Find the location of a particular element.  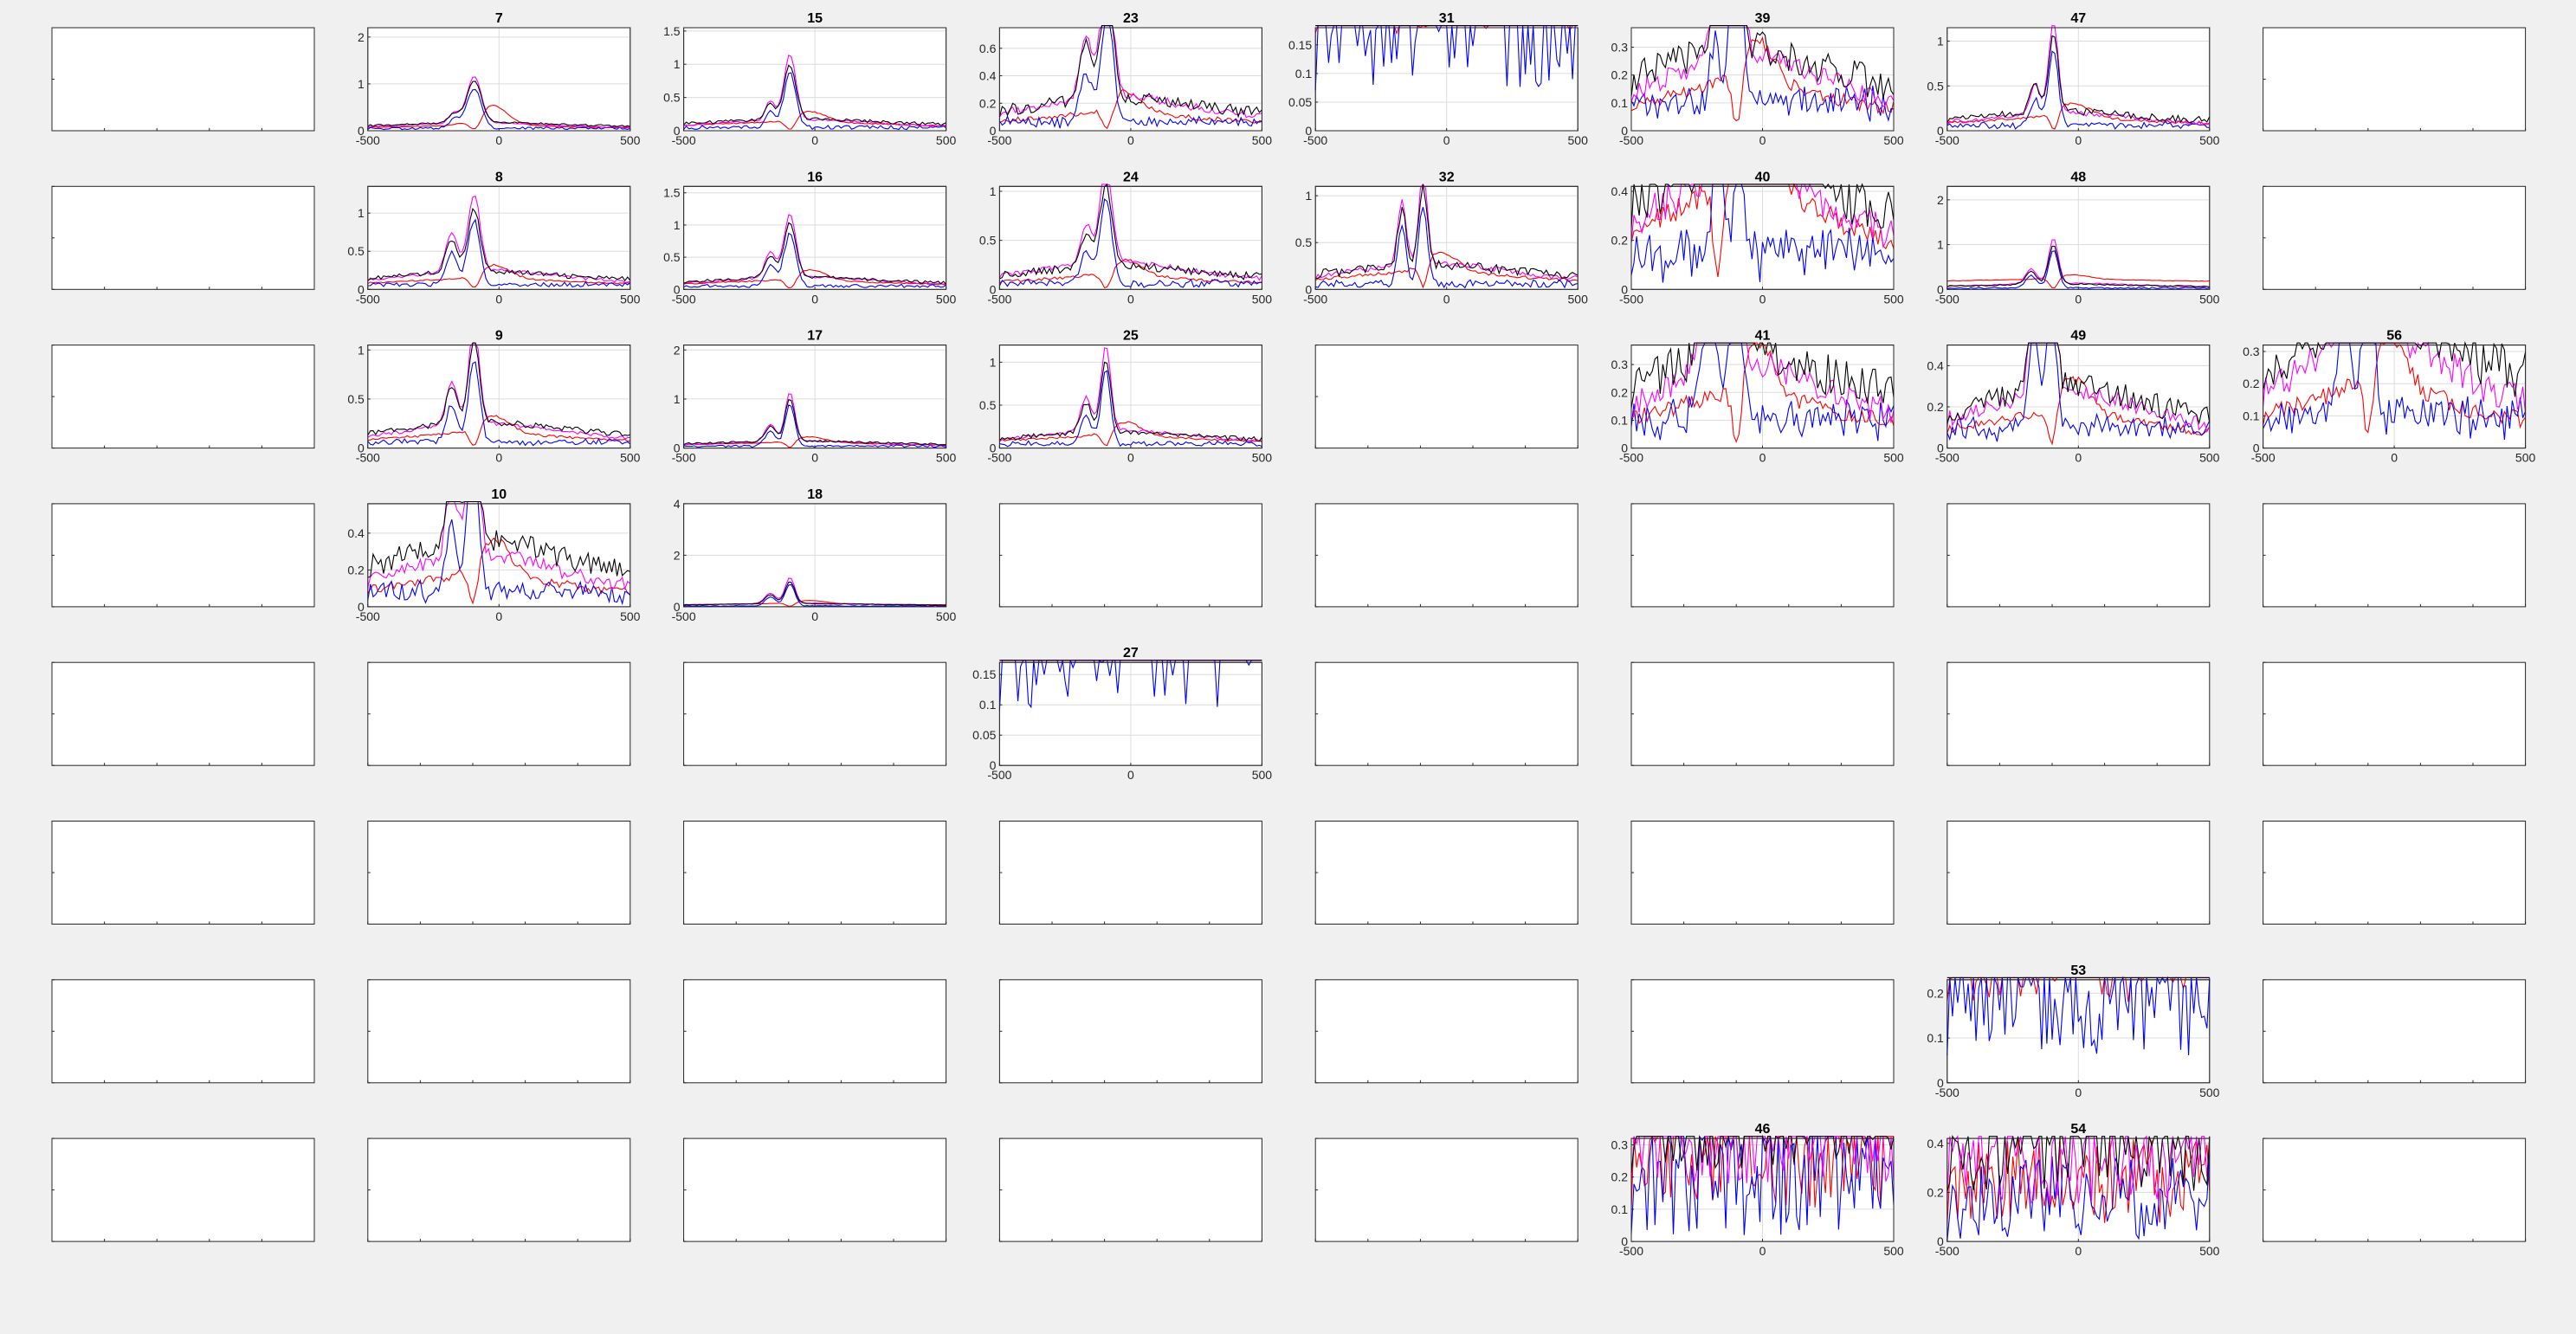

subplot-18: 18-500 0 500024 is located at coordinates (814, 555).